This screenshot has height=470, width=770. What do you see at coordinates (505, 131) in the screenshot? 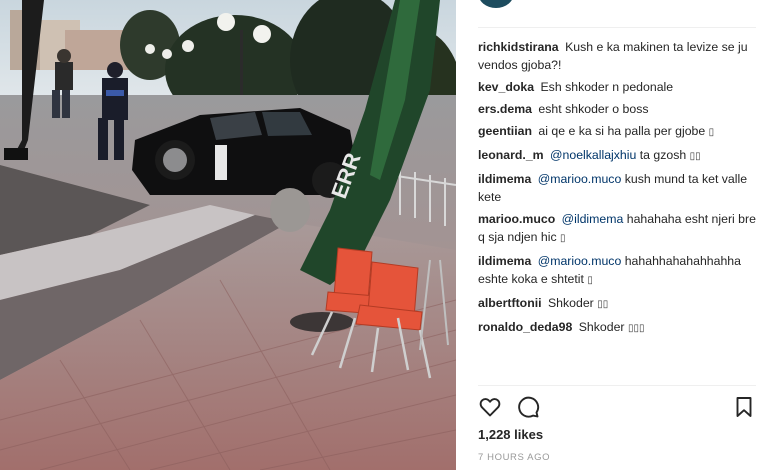
I see `comment-username: geentiian` at bounding box center [505, 131].